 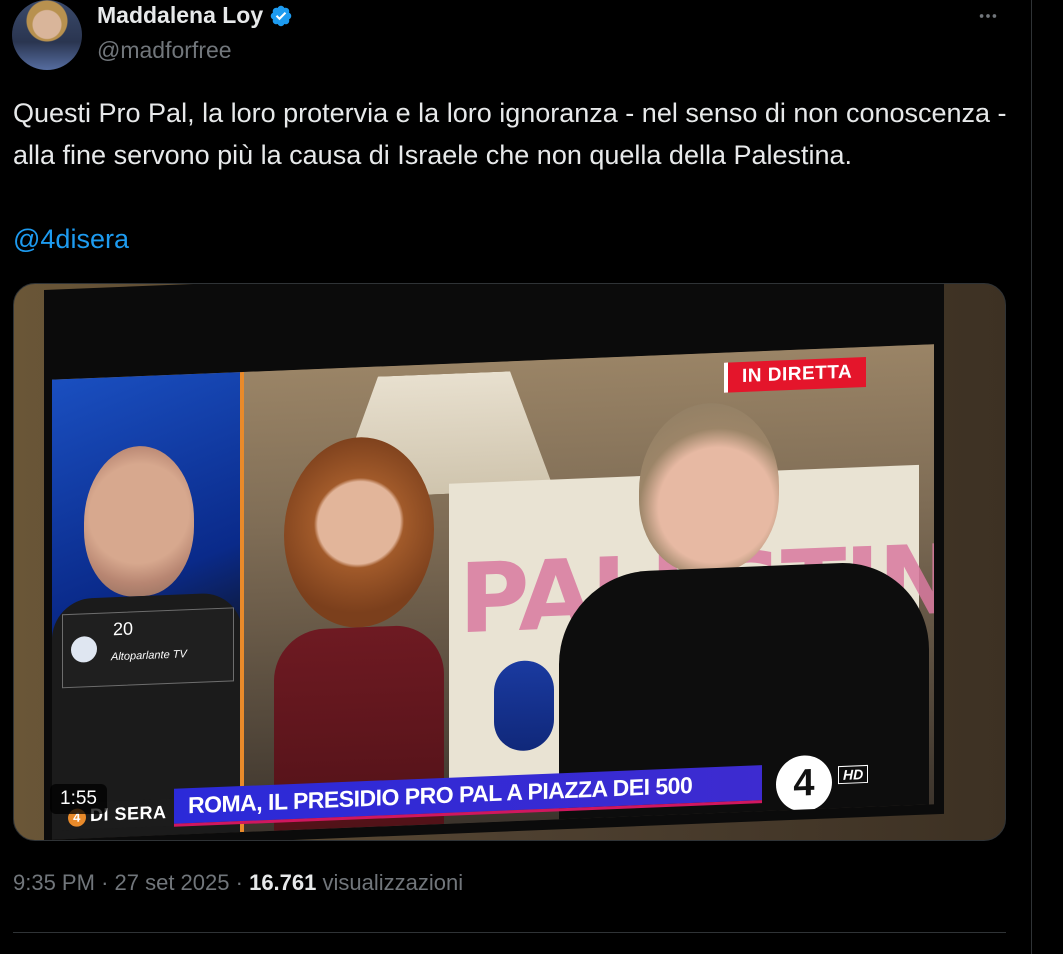 I want to click on channel-logo: 4, so click(x=804, y=783).